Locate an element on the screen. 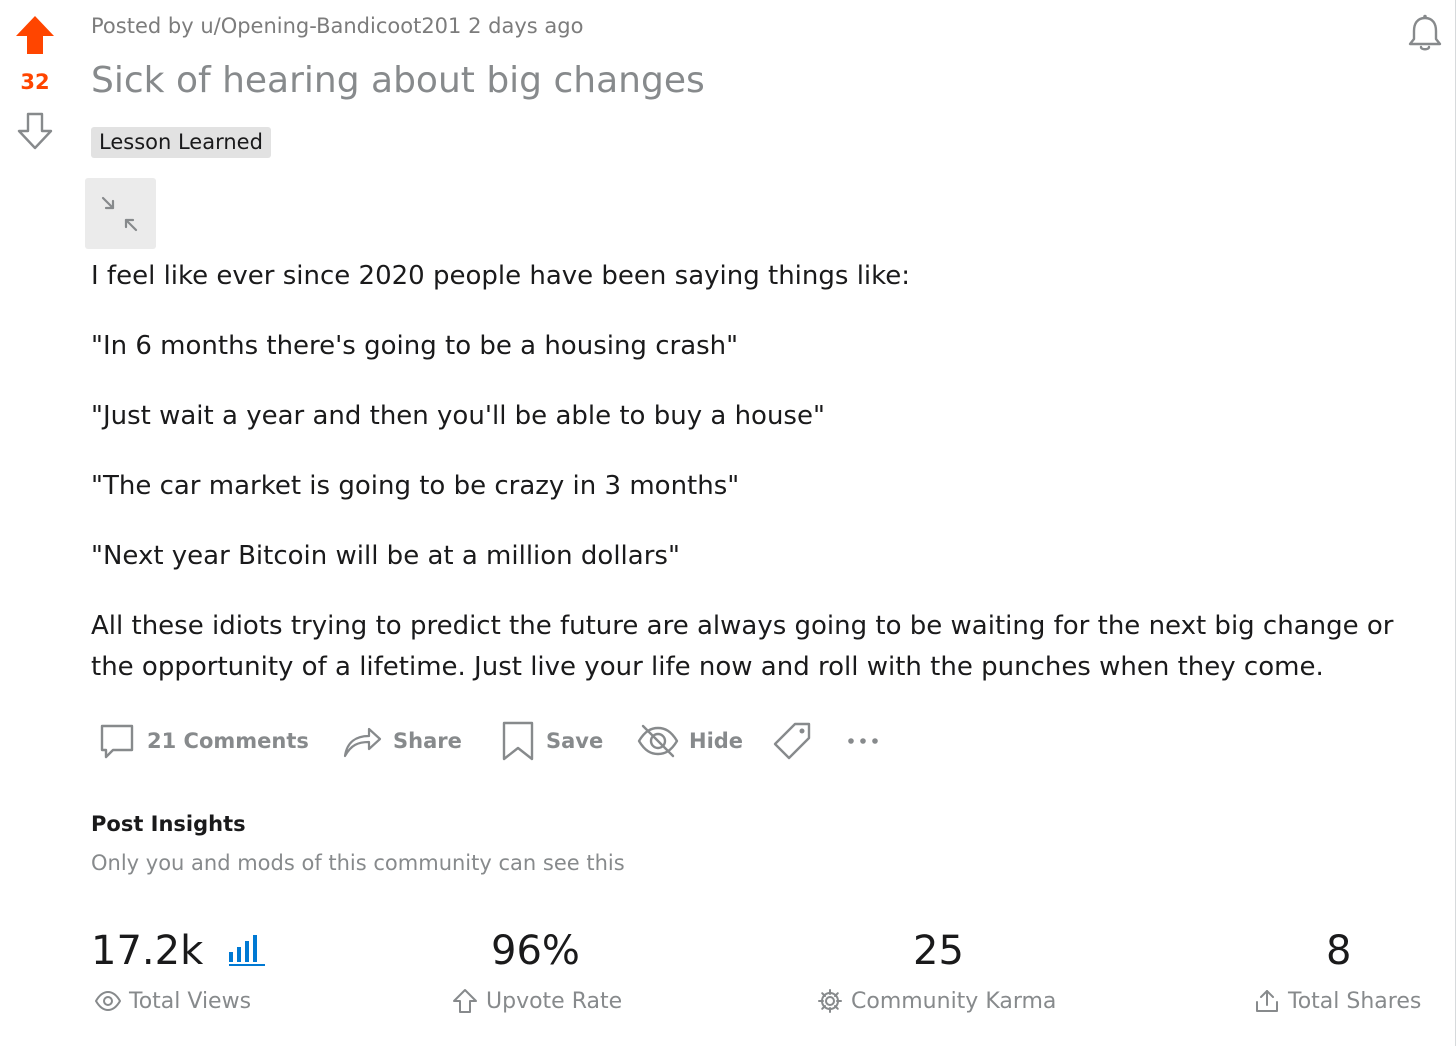 The height and width of the screenshot is (1046, 1456). stat-views-label: Total Views is located at coordinates (173, 1001).